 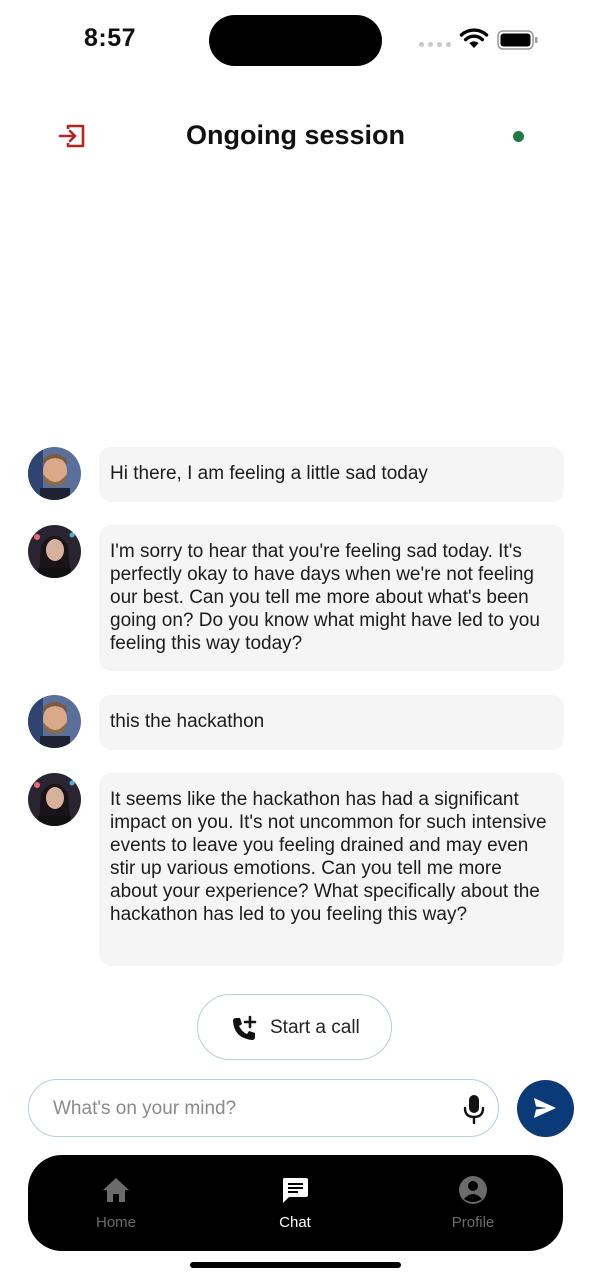 I want to click on tab-profile: Profile, so click(x=473, y=1203).